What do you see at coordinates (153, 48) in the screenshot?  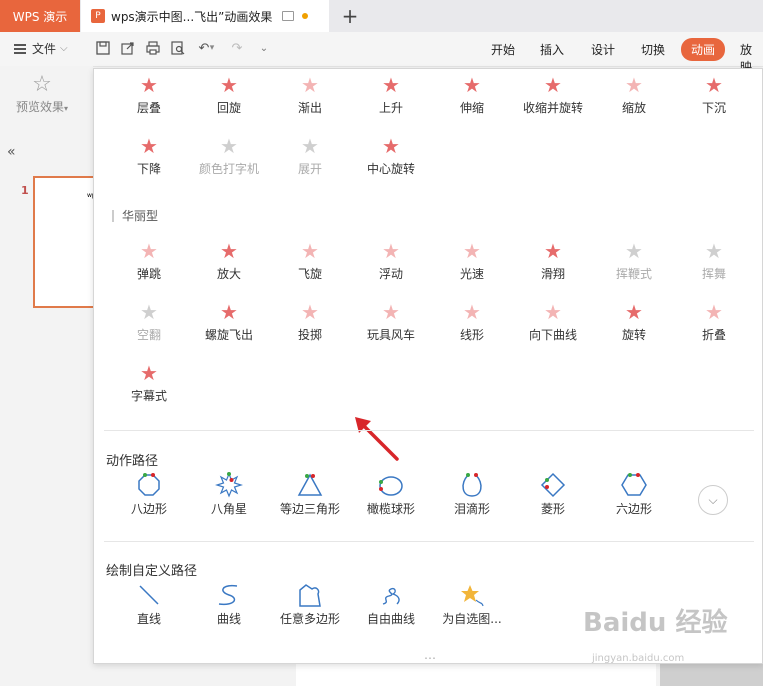 I see `print-icon` at bounding box center [153, 48].